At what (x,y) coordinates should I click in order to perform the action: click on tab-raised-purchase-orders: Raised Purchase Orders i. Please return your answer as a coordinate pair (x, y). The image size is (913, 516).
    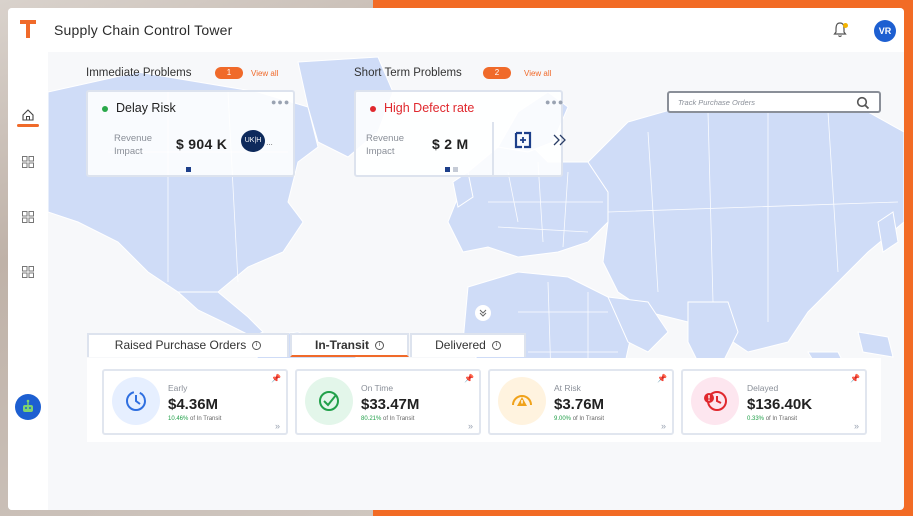
    Looking at the image, I should click on (188, 345).